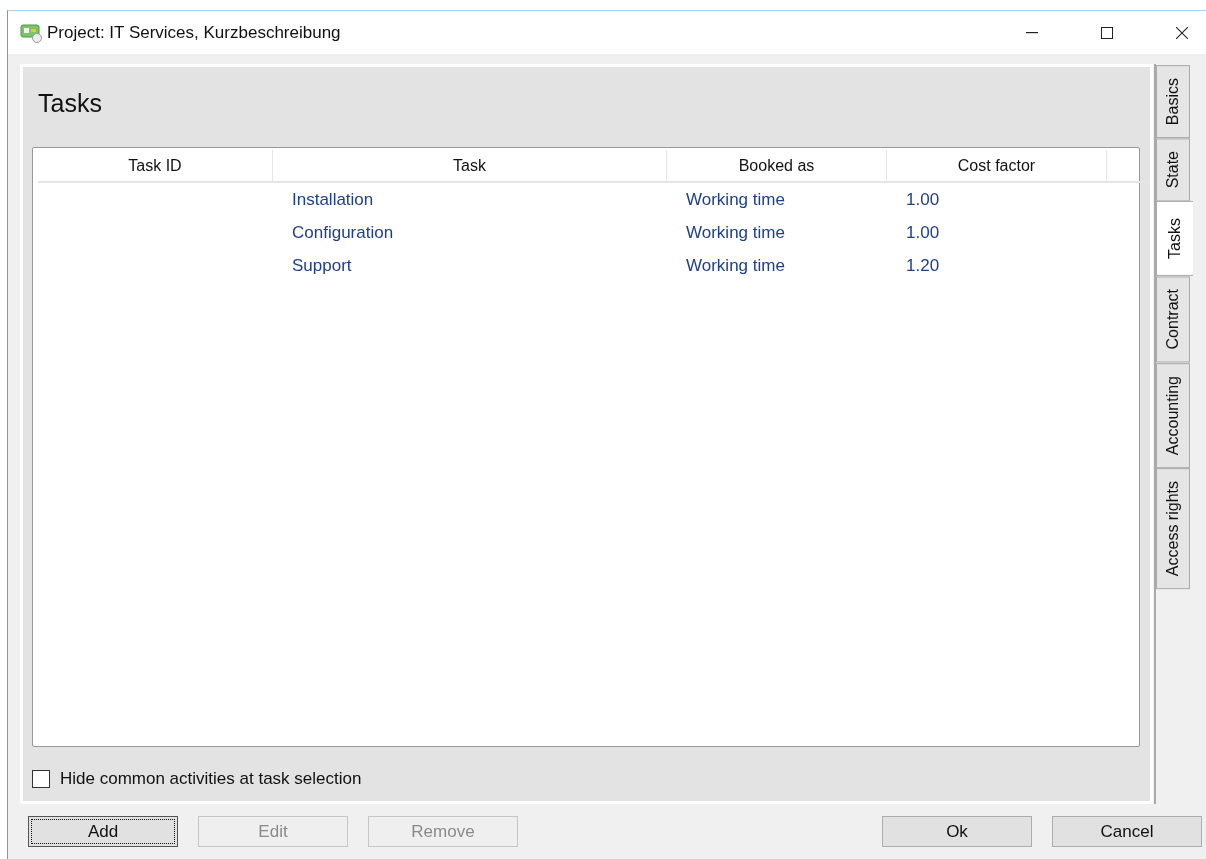 Image resolution: width=1206 pixels, height=859 pixels. Describe the element at coordinates (1173, 102) in the screenshot. I see `side-tab: Basics` at that location.